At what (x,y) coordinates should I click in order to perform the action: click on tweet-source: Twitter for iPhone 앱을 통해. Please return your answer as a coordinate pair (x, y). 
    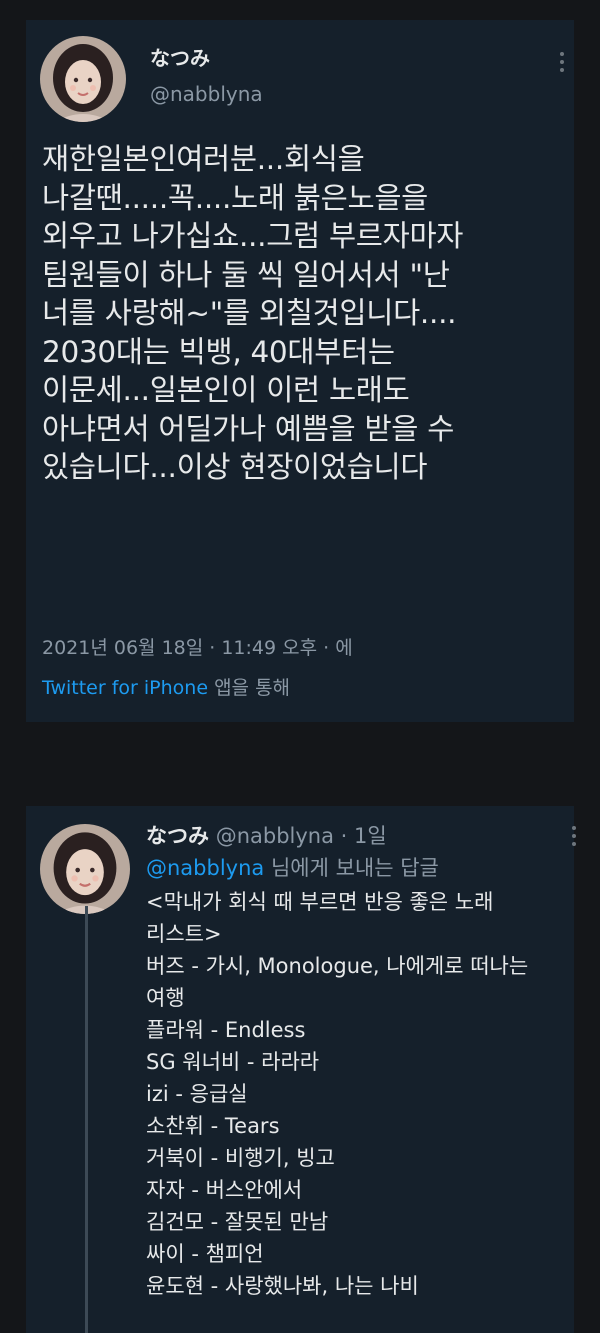
    Looking at the image, I should click on (166, 686).